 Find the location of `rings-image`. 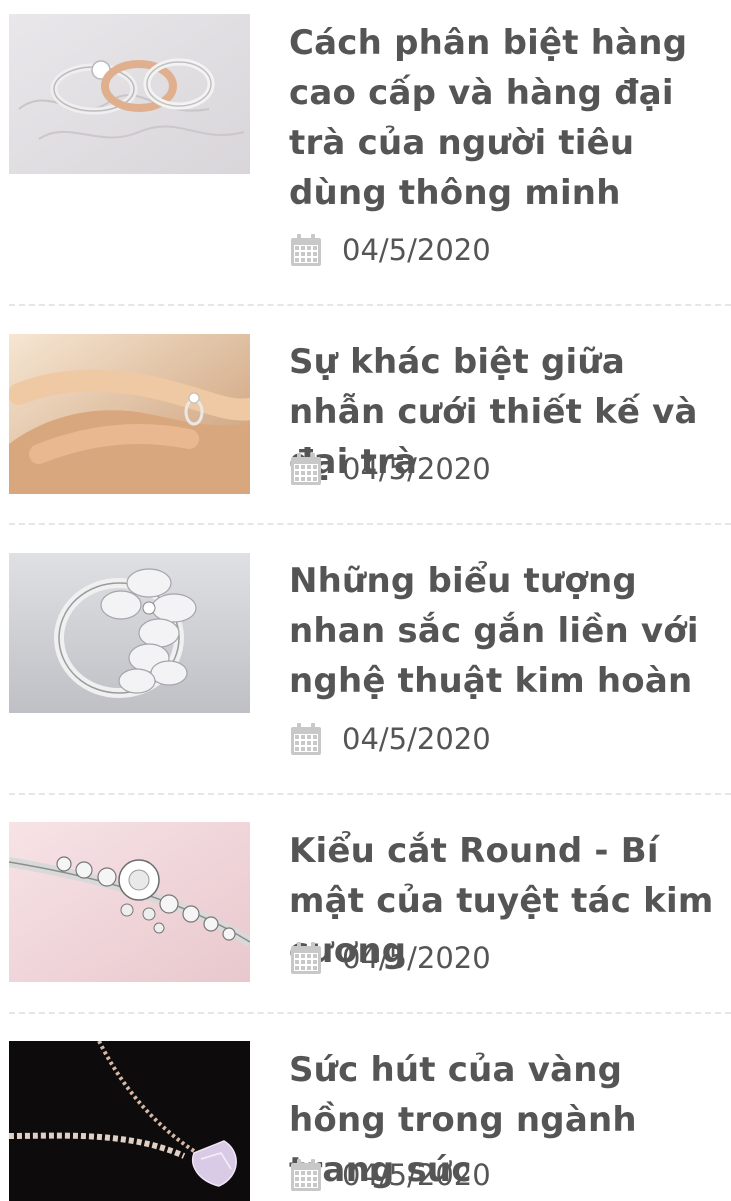

rings-image is located at coordinates (129, 94).